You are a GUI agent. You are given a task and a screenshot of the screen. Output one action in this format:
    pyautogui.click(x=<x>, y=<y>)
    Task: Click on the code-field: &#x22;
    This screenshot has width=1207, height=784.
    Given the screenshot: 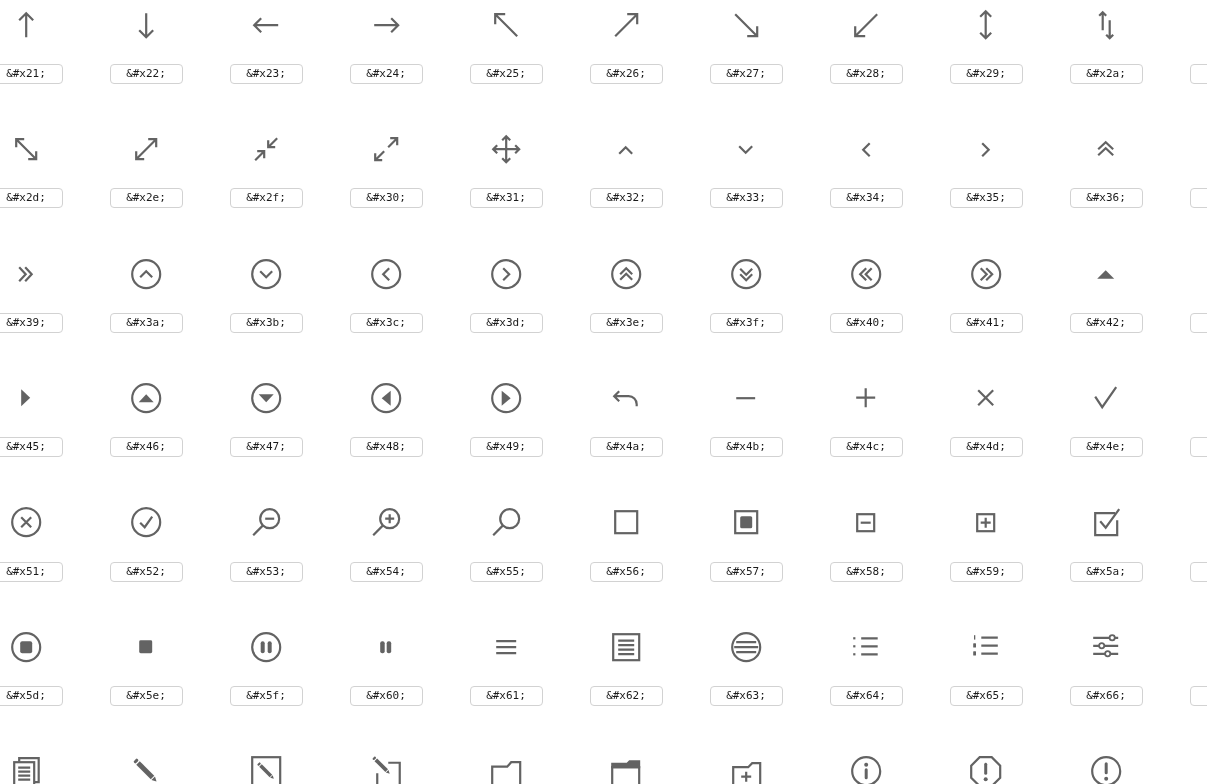 What is the action you would take?
    pyautogui.click(x=146, y=74)
    